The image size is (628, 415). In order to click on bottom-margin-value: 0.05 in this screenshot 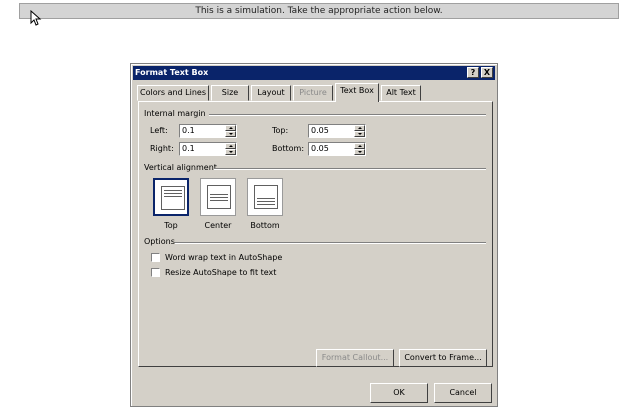, I will do `click(320, 148)`.